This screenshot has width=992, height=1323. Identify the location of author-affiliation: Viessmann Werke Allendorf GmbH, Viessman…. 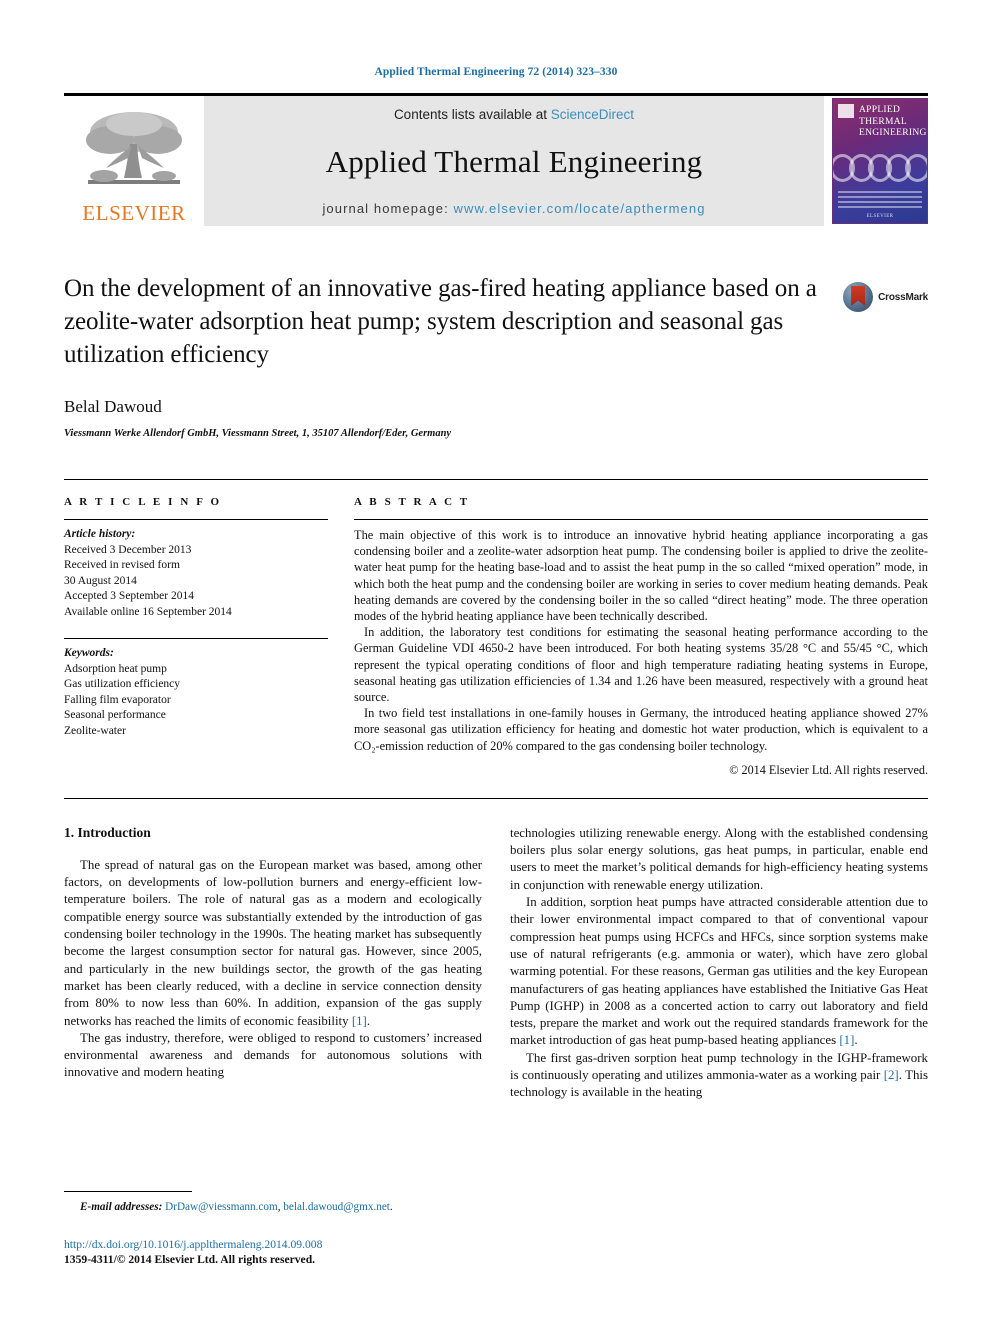
(258, 433).